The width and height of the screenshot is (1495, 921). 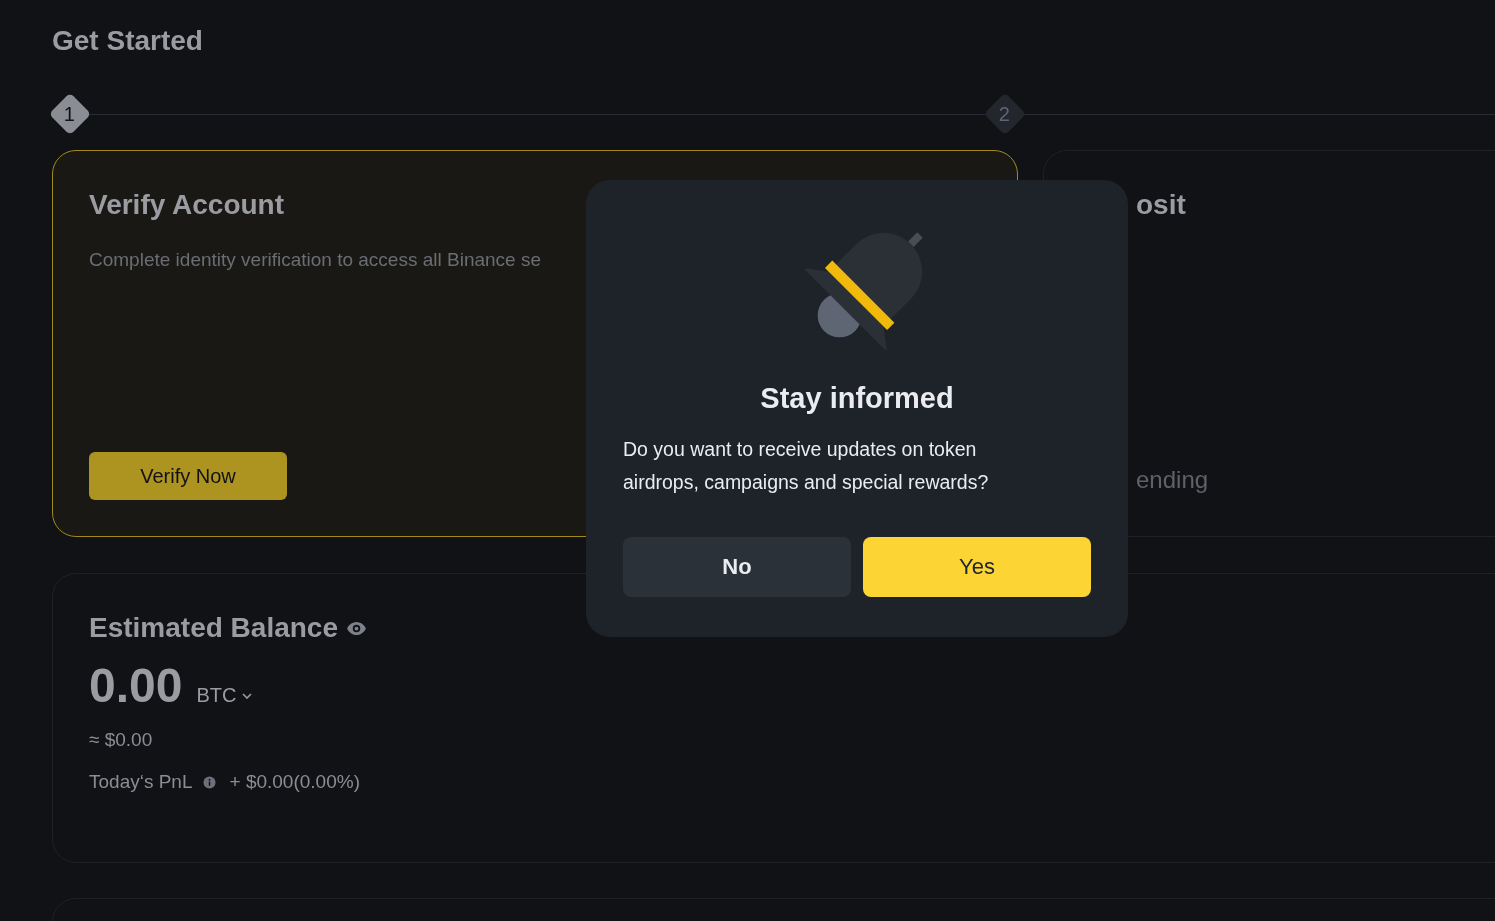 I want to click on currency-selector: BTC, so click(x=224, y=695).